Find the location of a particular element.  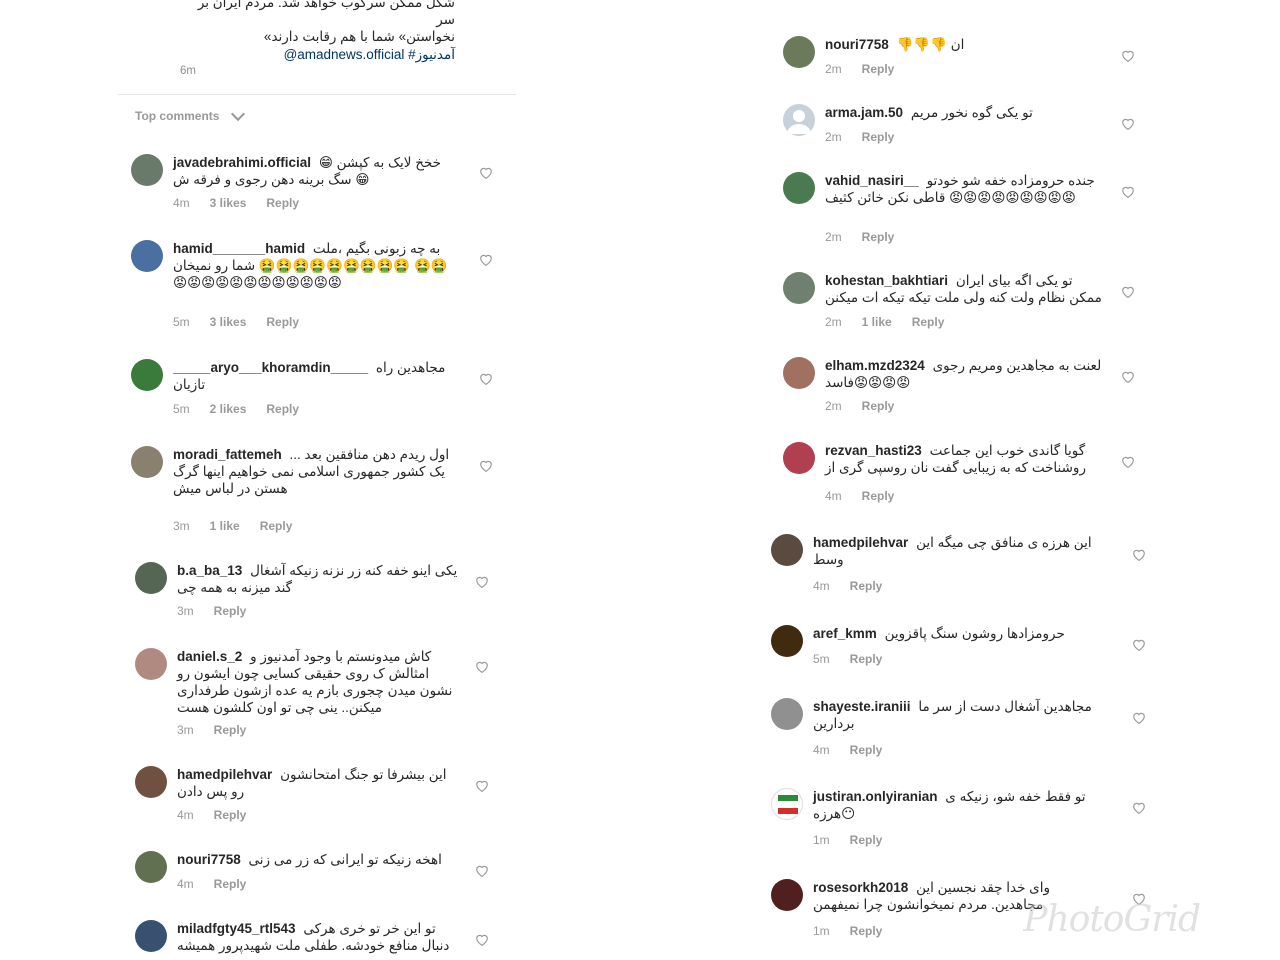

comment-meta: 4m Reply is located at coordinates (859, 496).